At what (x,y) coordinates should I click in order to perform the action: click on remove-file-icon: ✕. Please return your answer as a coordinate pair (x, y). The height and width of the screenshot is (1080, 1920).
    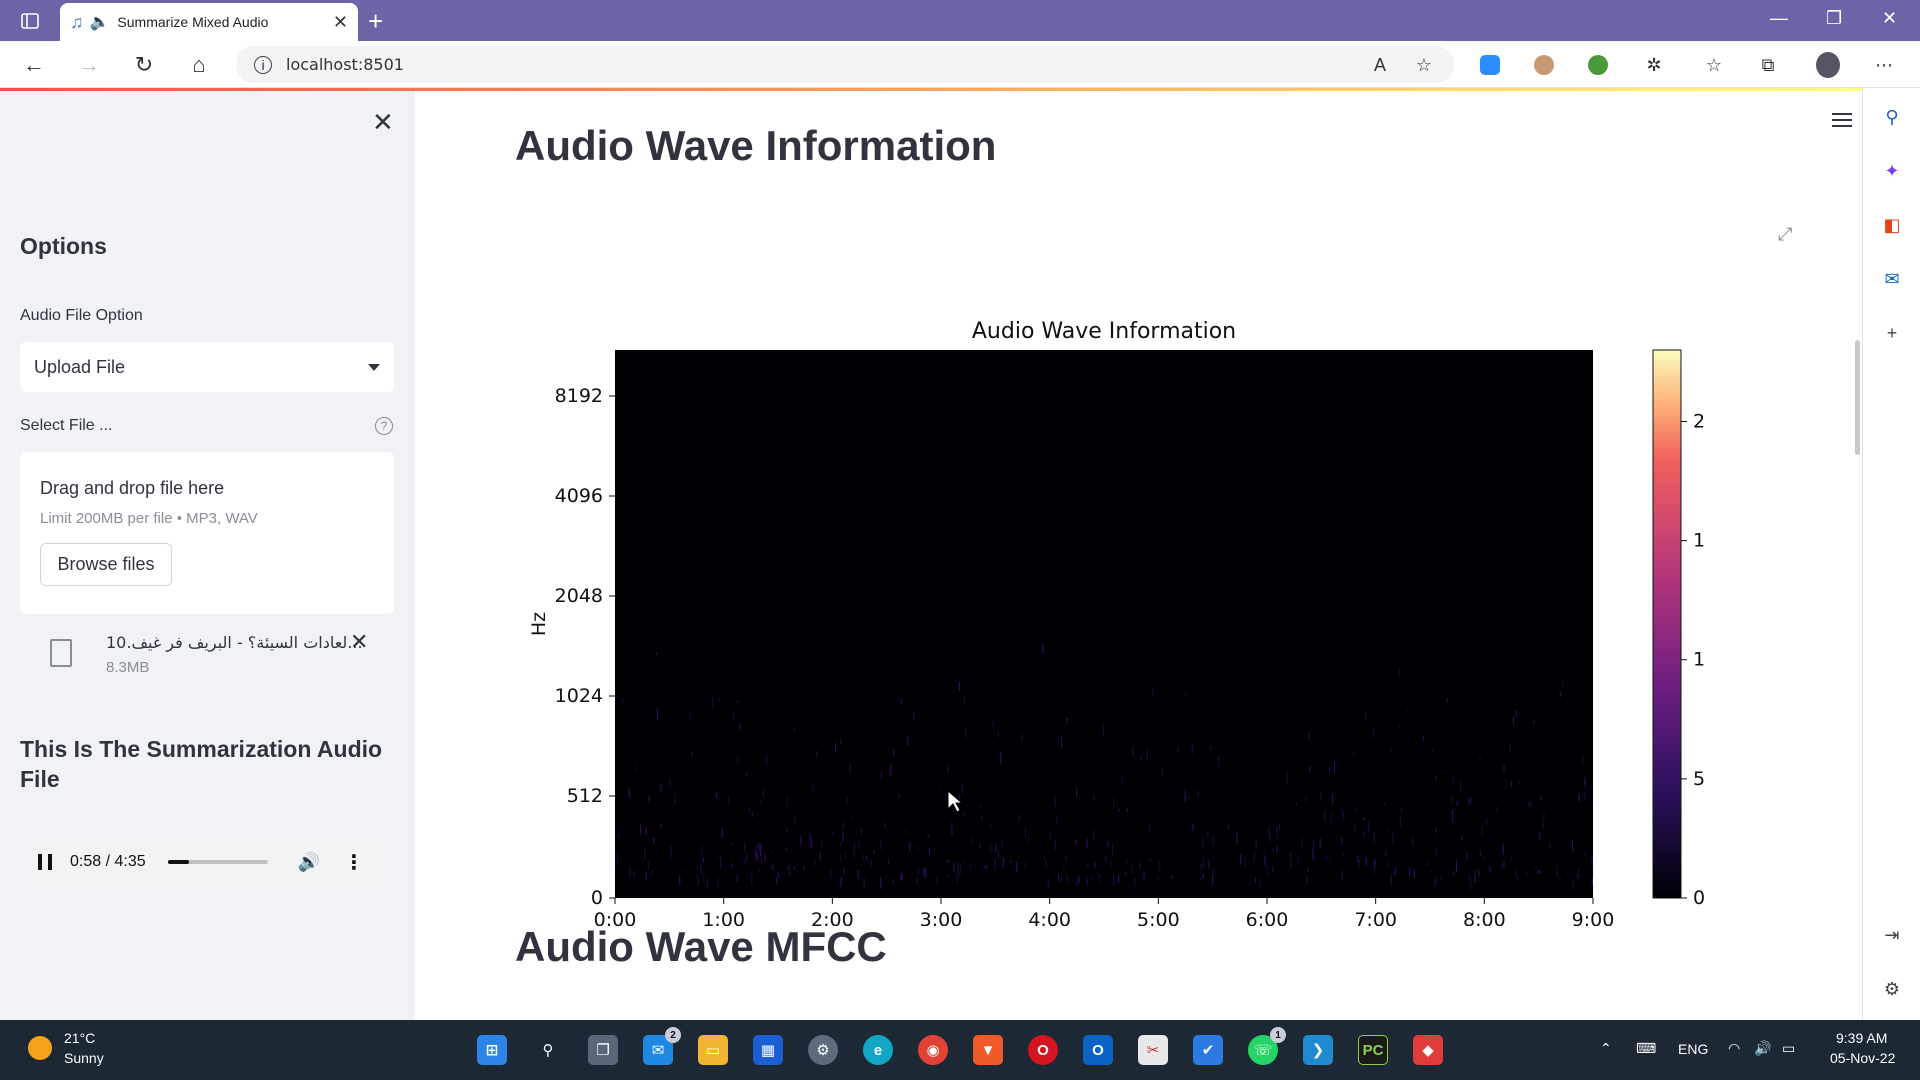
    Looking at the image, I should click on (359, 642).